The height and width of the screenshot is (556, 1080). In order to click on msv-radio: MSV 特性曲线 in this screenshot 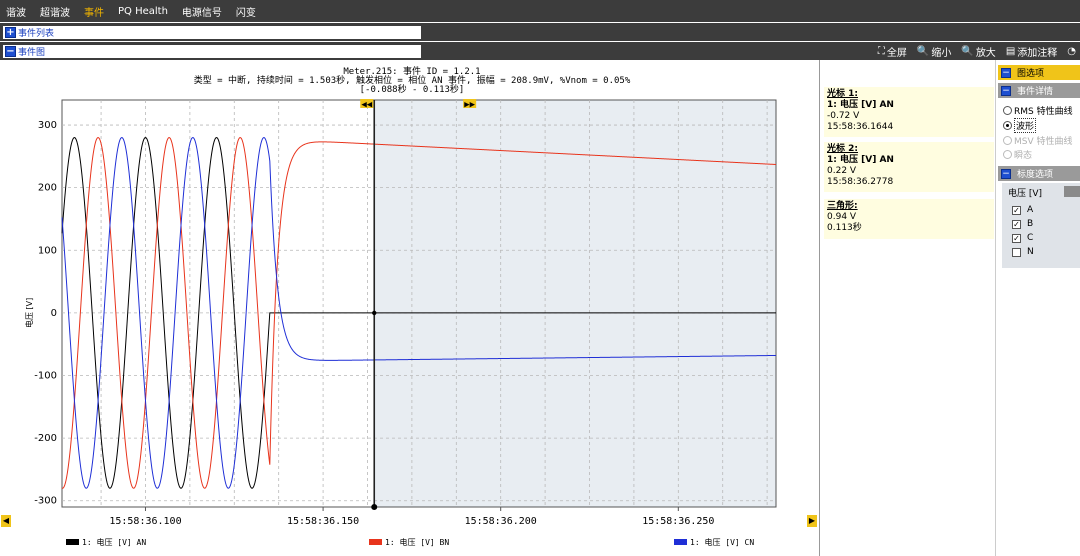, I will do `click(1038, 140)`.